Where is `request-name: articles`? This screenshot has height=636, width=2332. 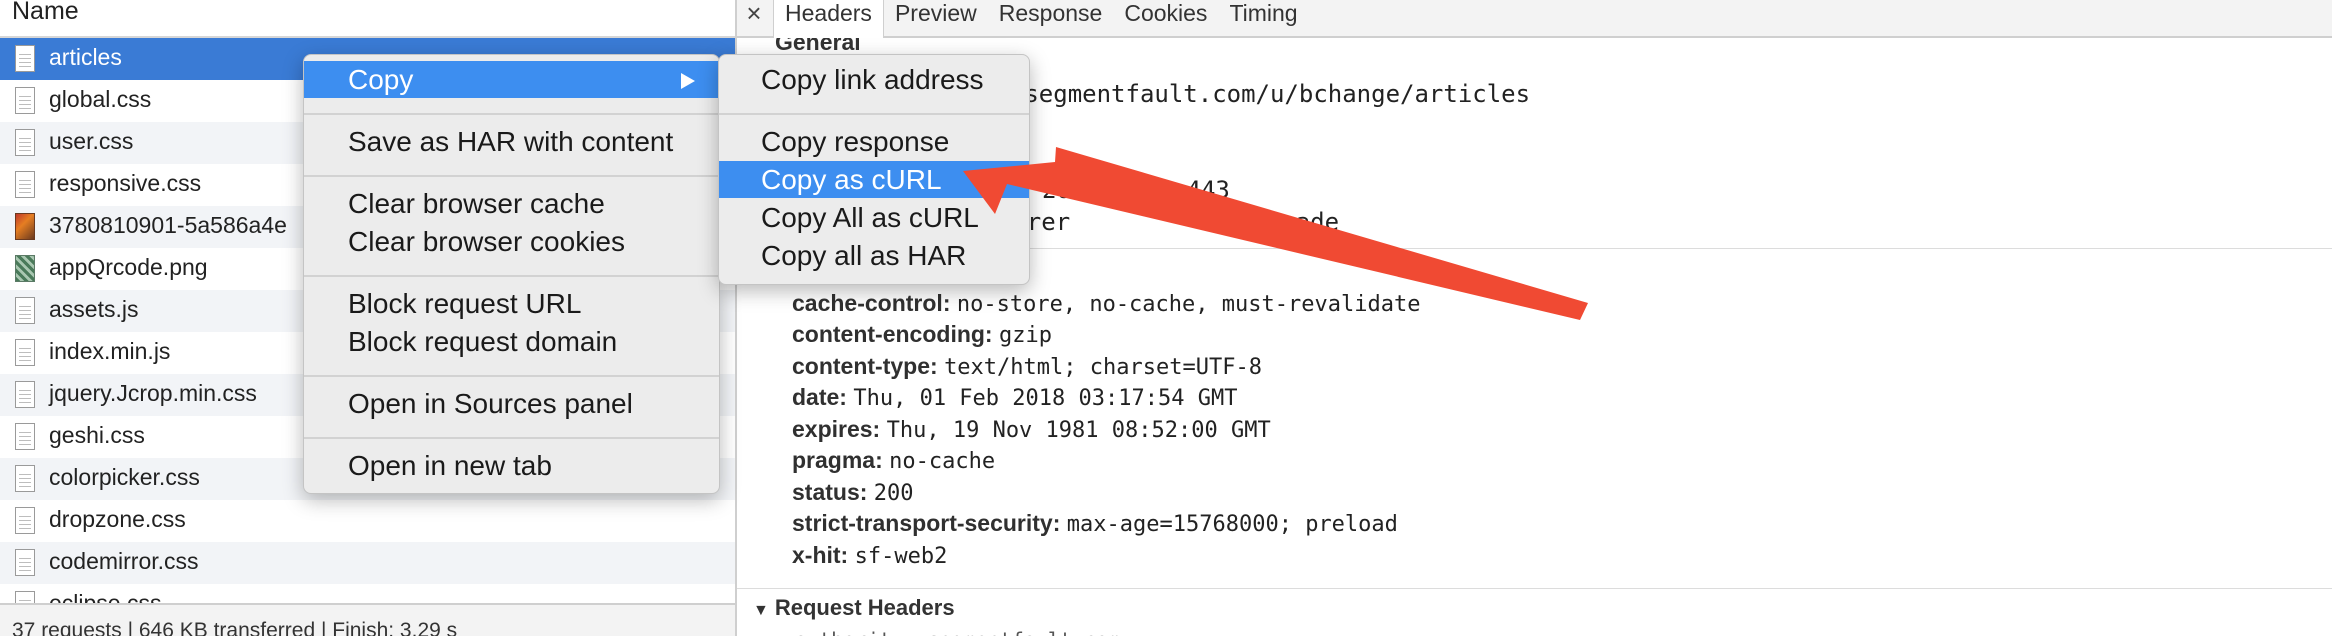 request-name: articles is located at coordinates (85, 57).